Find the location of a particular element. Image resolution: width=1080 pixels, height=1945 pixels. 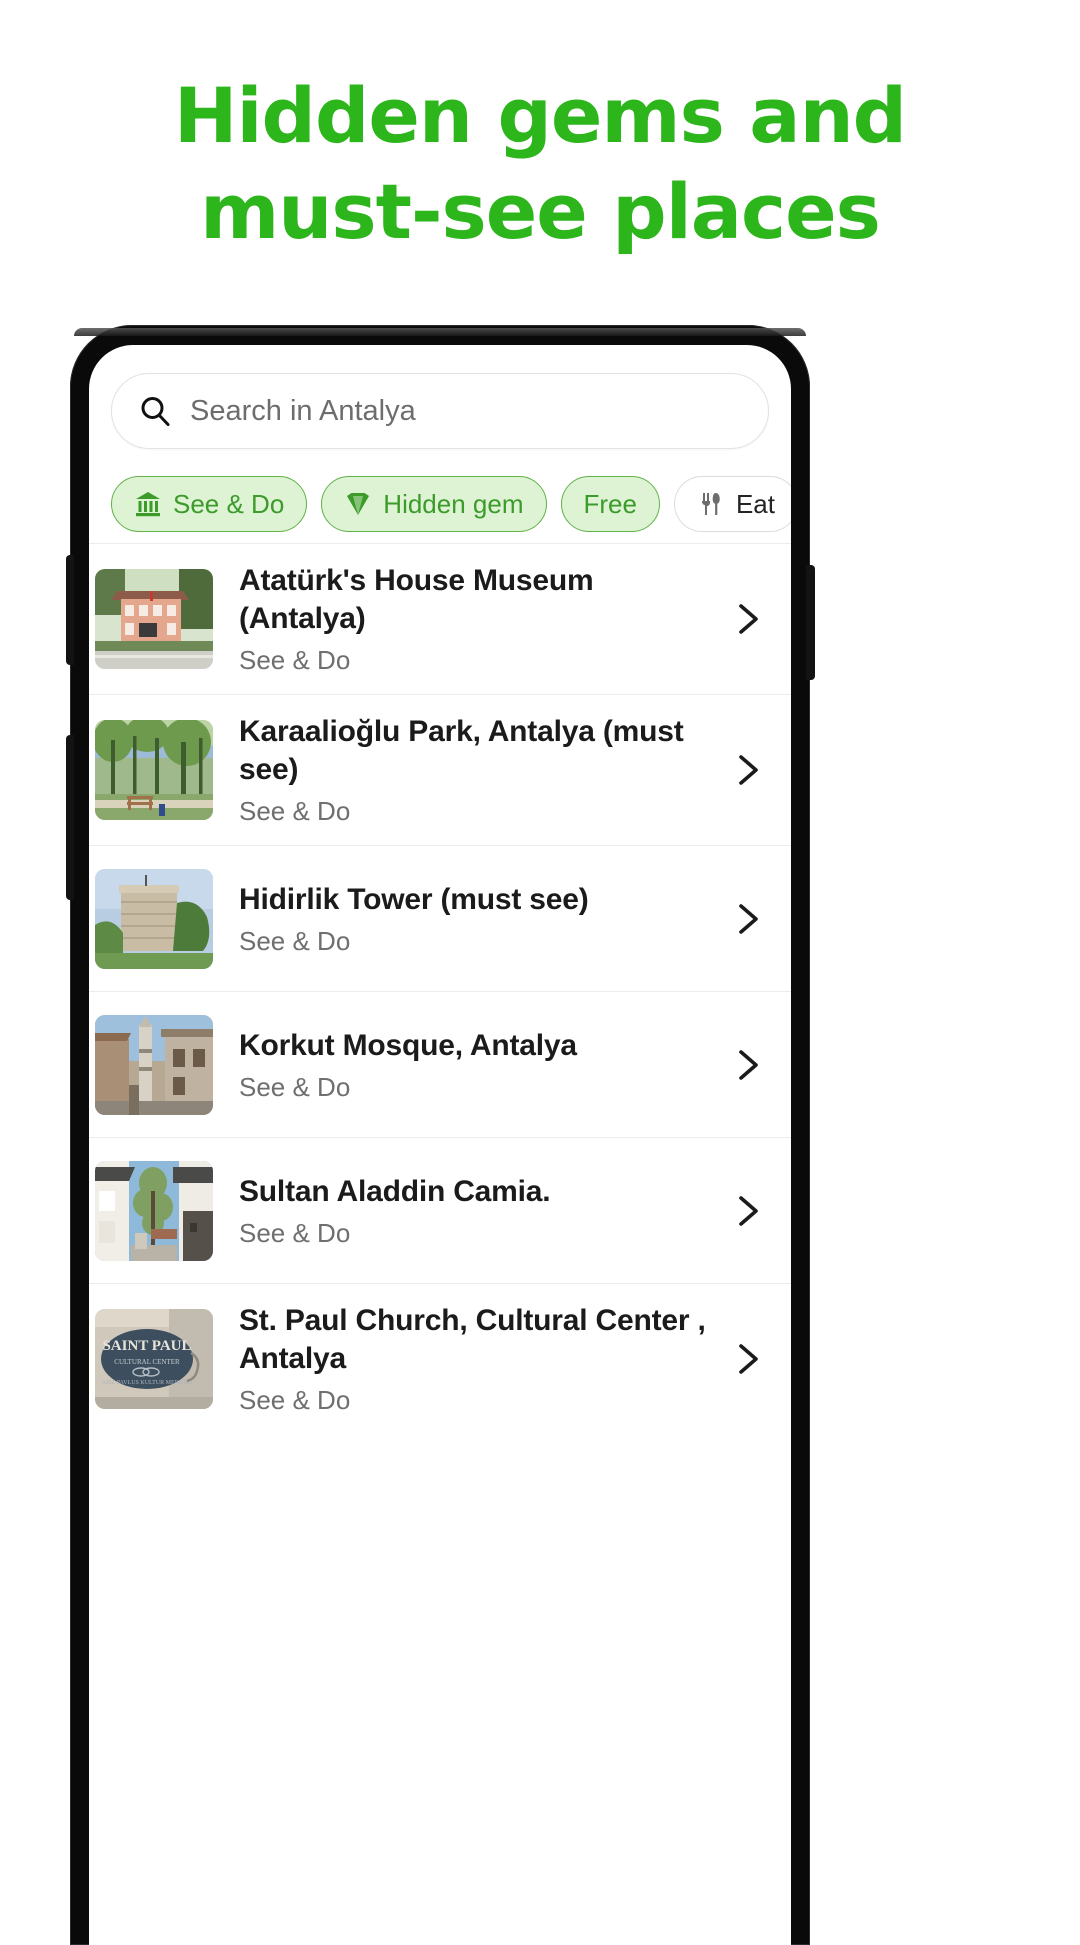

diamond-icon is located at coordinates (358, 504).